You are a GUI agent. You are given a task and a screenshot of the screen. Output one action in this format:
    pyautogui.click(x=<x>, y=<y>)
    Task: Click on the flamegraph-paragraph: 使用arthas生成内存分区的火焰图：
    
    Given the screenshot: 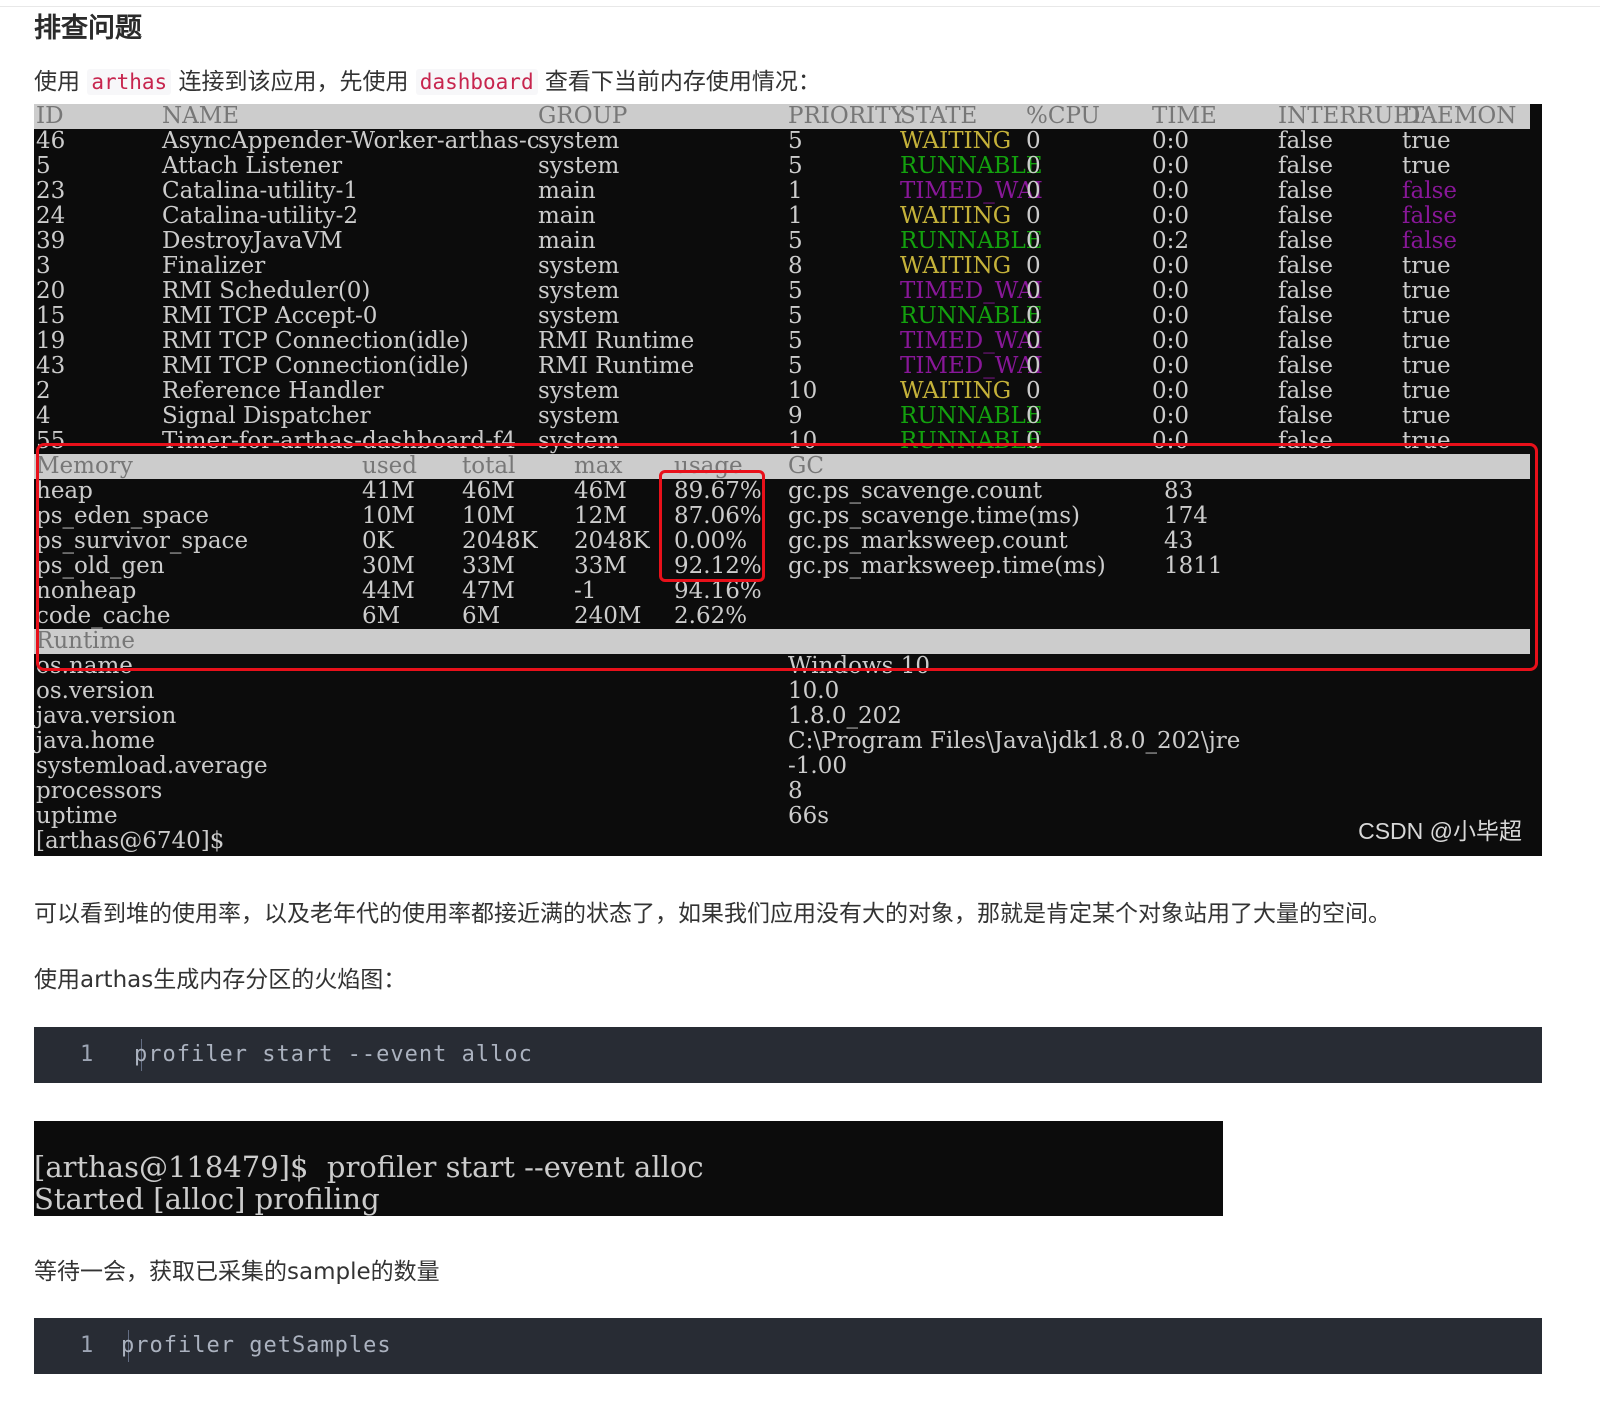 What is the action you would take?
    pyautogui.click(x=220, y=980)
    